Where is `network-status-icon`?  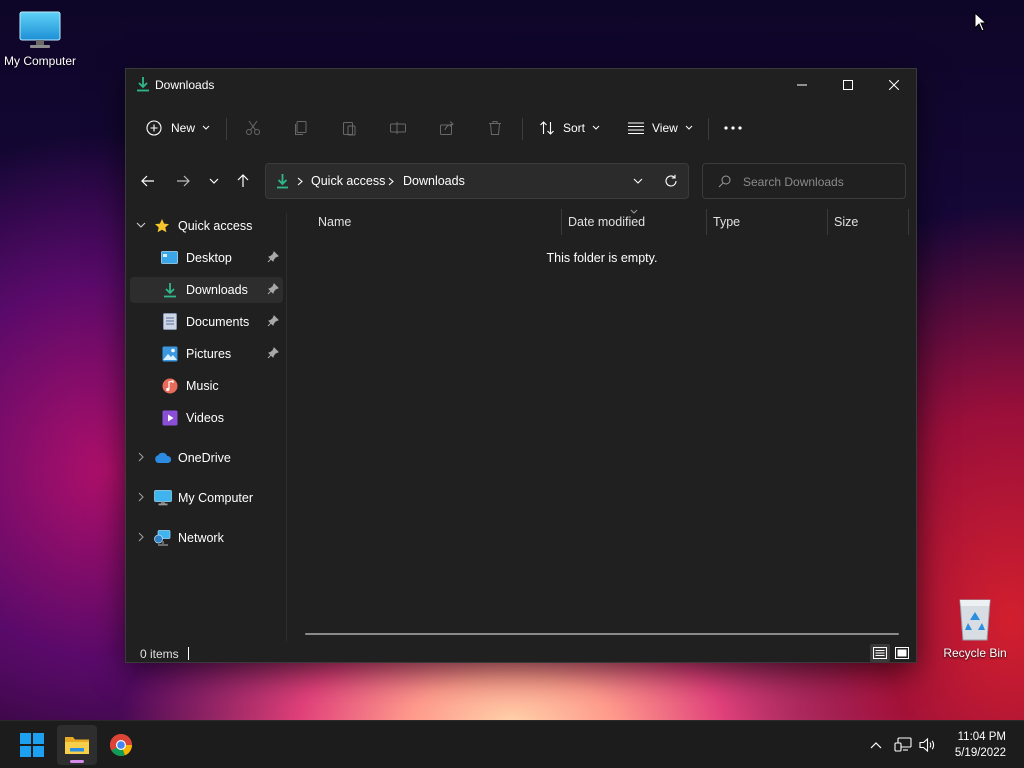 network-status-icon is located at coordinates (903, 744).